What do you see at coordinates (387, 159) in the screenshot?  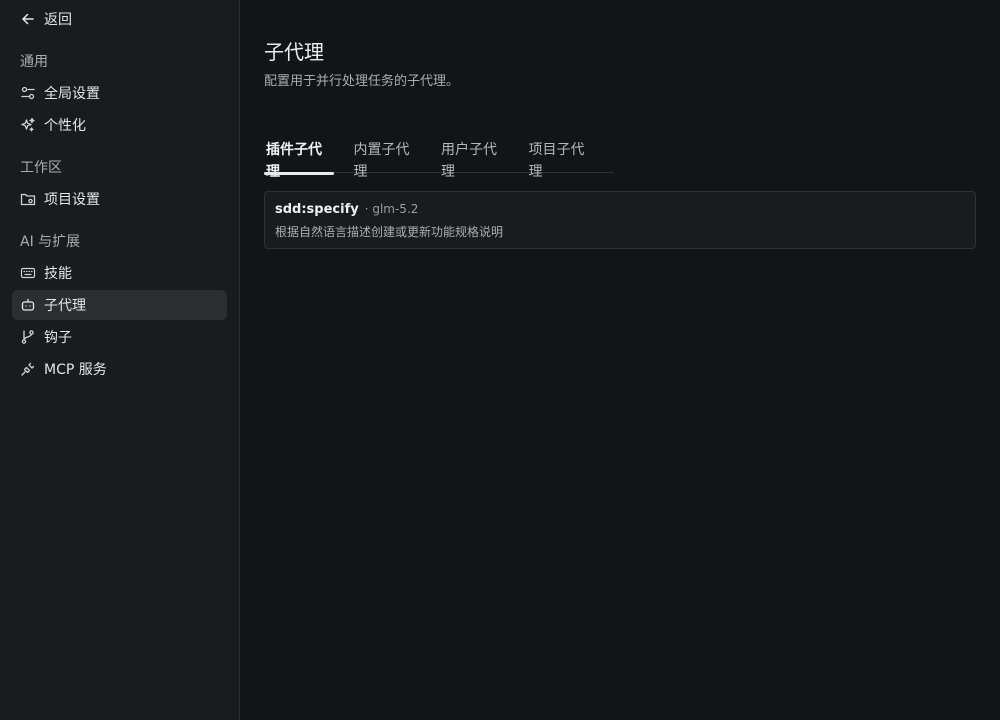 I see `tab-builtin-subagents: 内置子代理` at bounding box center [387, 159].